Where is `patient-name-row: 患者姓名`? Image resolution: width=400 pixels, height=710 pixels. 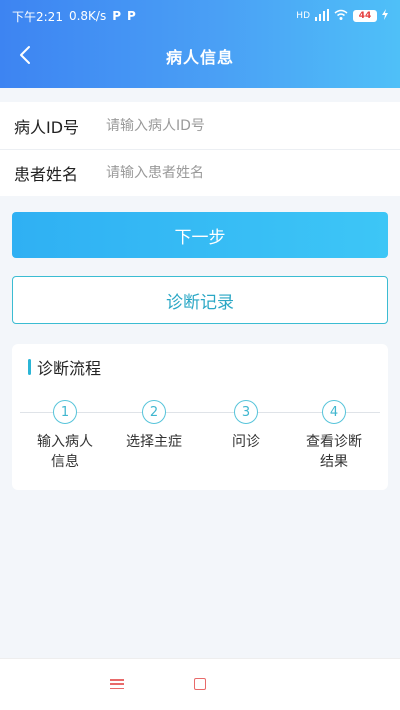 patient-name-row: 患者姓名 is located at coordinates (200, 172).